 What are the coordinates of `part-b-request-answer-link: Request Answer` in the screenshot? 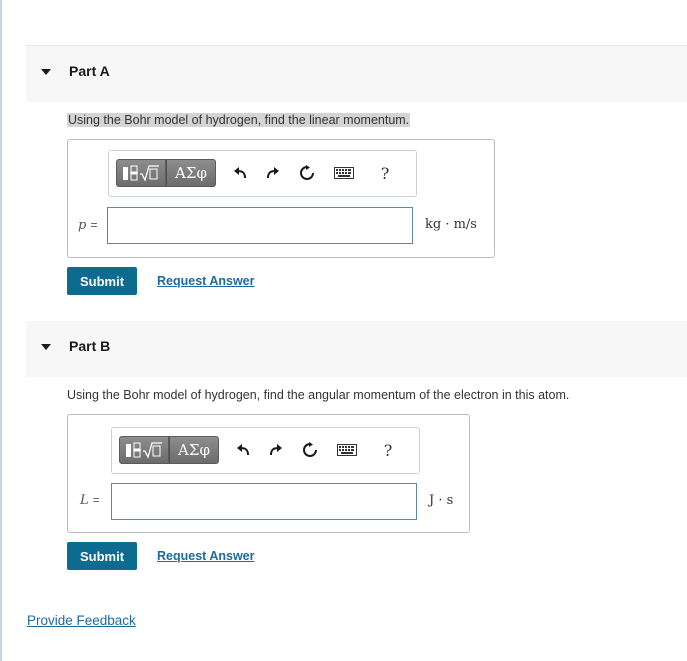 It's located at (205, 556).